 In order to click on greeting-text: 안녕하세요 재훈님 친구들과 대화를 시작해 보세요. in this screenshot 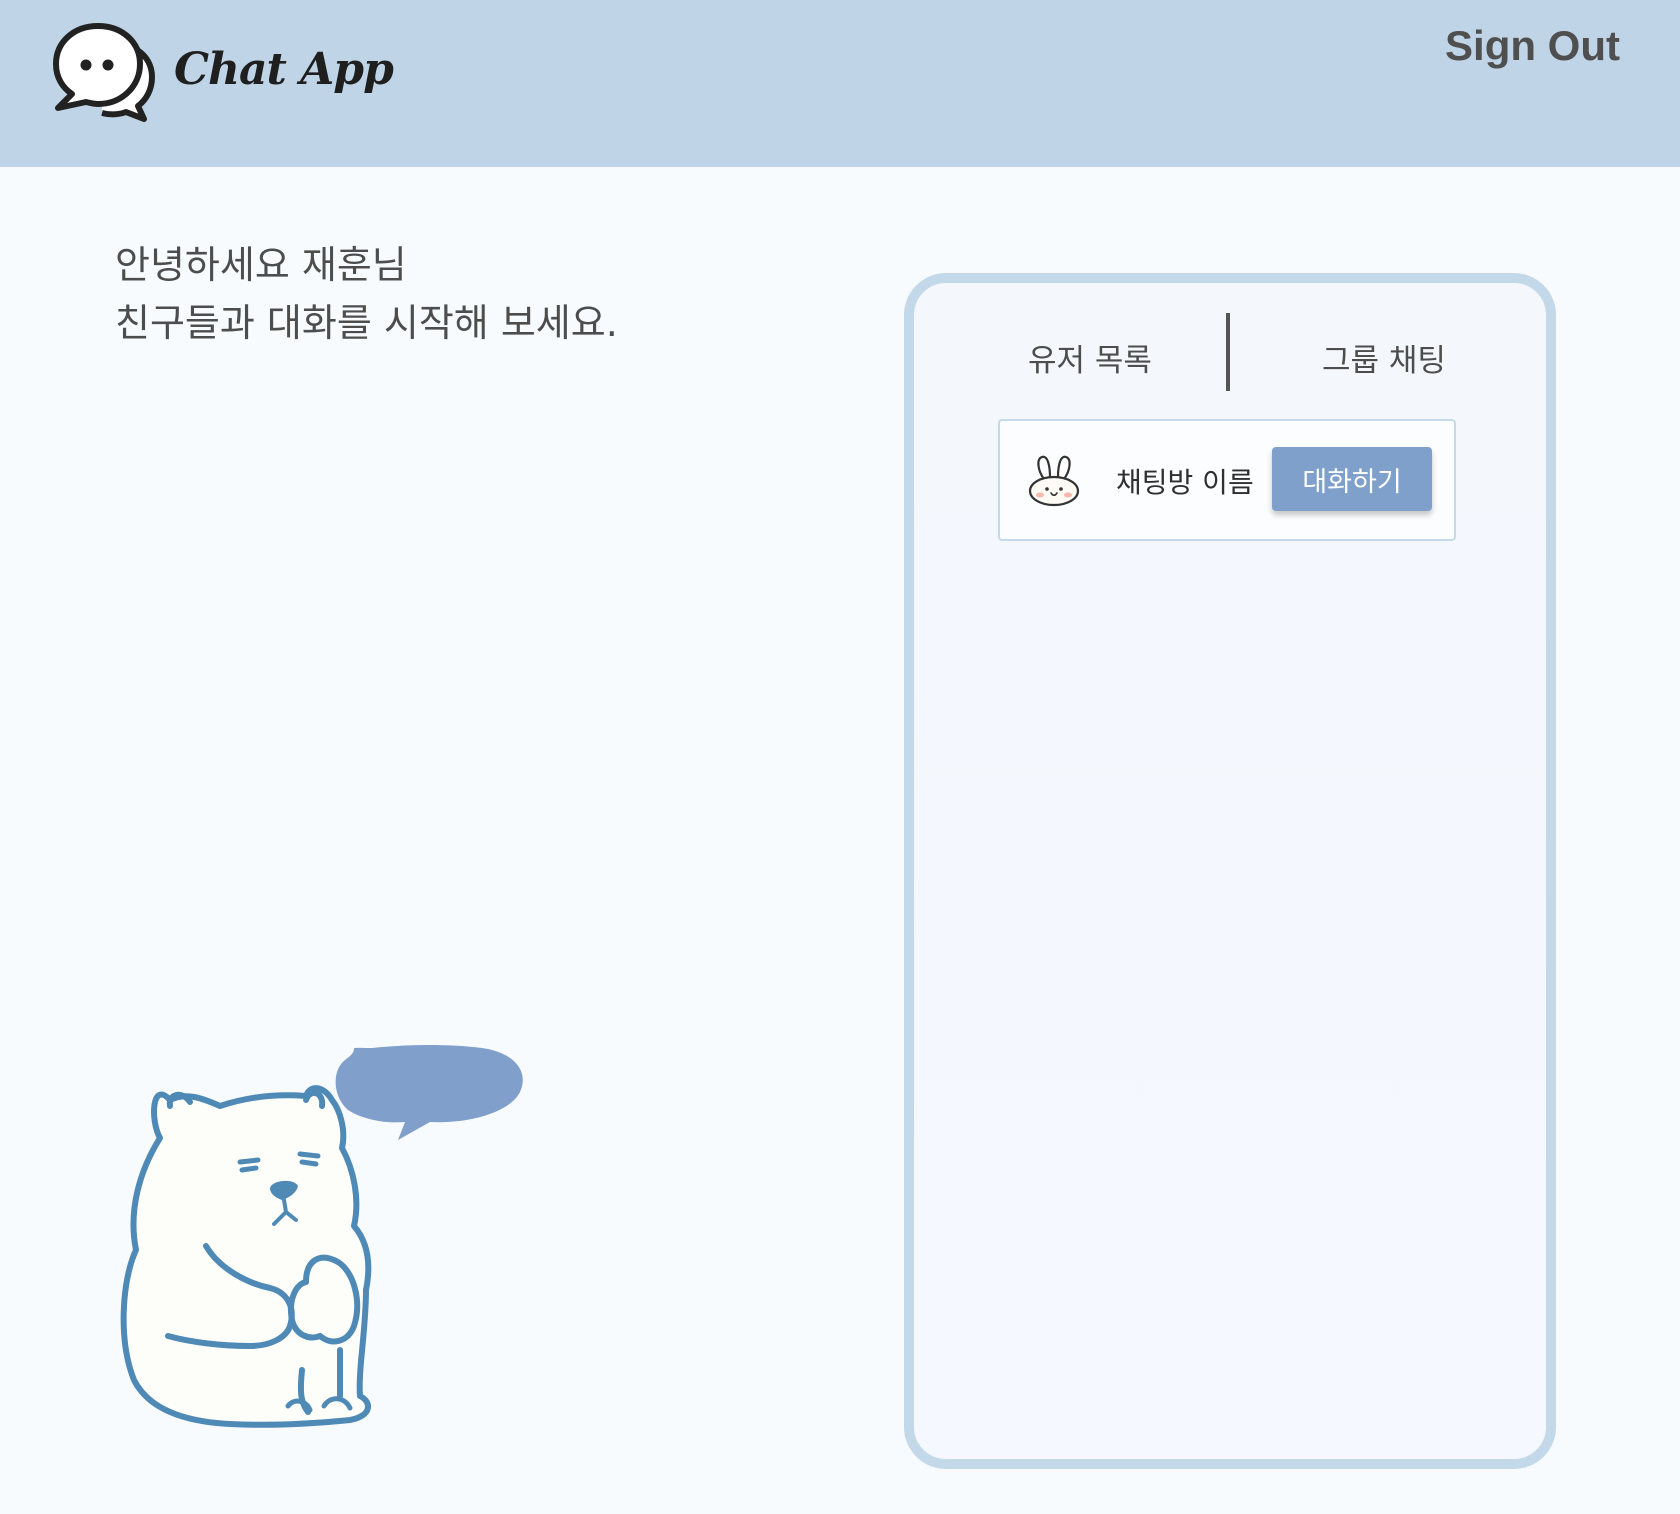, I will do `click(366, 294)`.